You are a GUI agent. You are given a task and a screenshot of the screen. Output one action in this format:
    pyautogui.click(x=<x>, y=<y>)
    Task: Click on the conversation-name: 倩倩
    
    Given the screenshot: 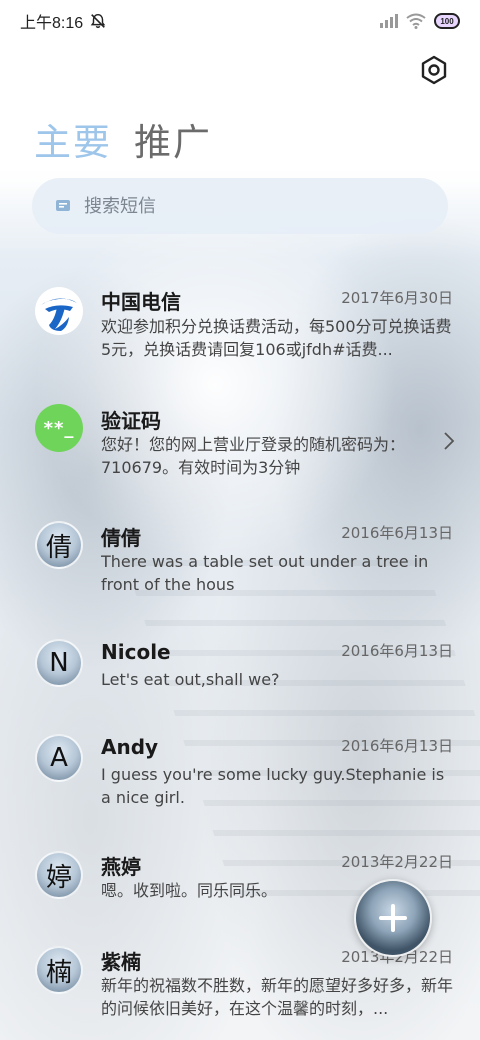 What is the action you would take?
    pyautogui.click(x=121, y=538)
    